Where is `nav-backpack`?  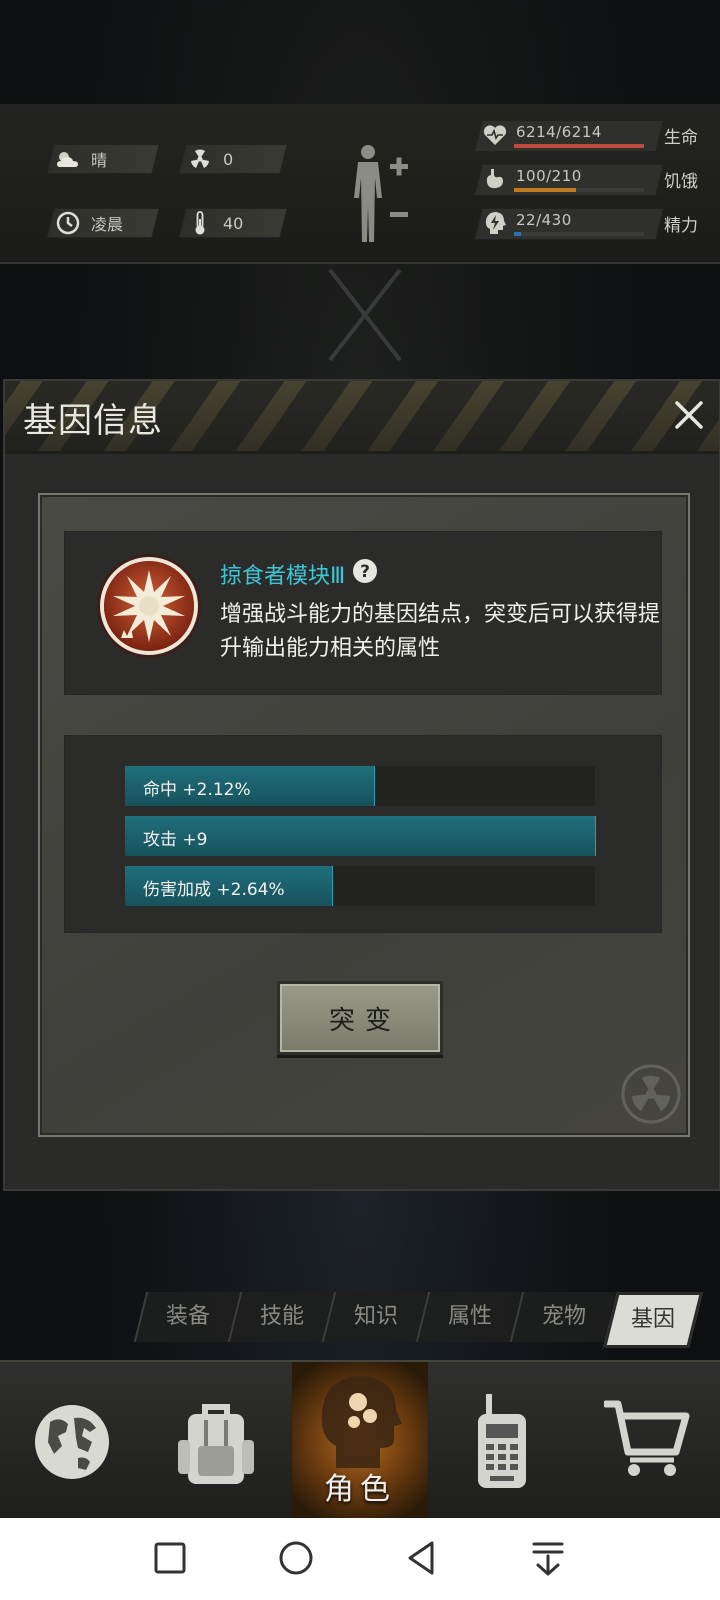
nav-backpack is located at coordinates (218, 1441).